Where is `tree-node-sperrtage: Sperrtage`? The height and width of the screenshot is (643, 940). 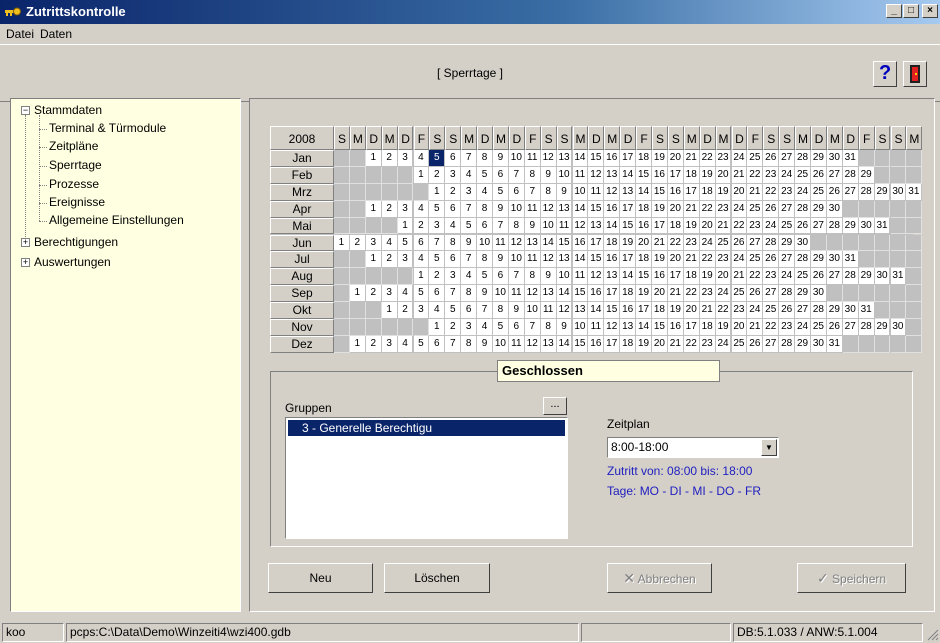
tree-node-sperrtage: Sperrtage is located at coordinates (75, 165).